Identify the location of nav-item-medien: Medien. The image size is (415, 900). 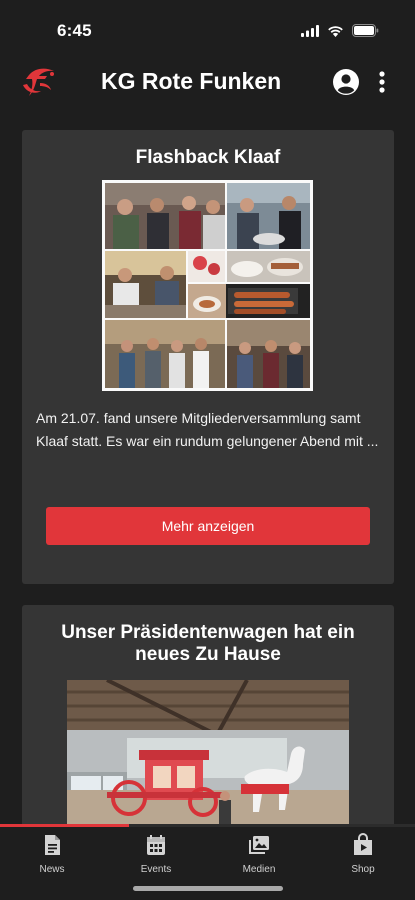
(259, 854).